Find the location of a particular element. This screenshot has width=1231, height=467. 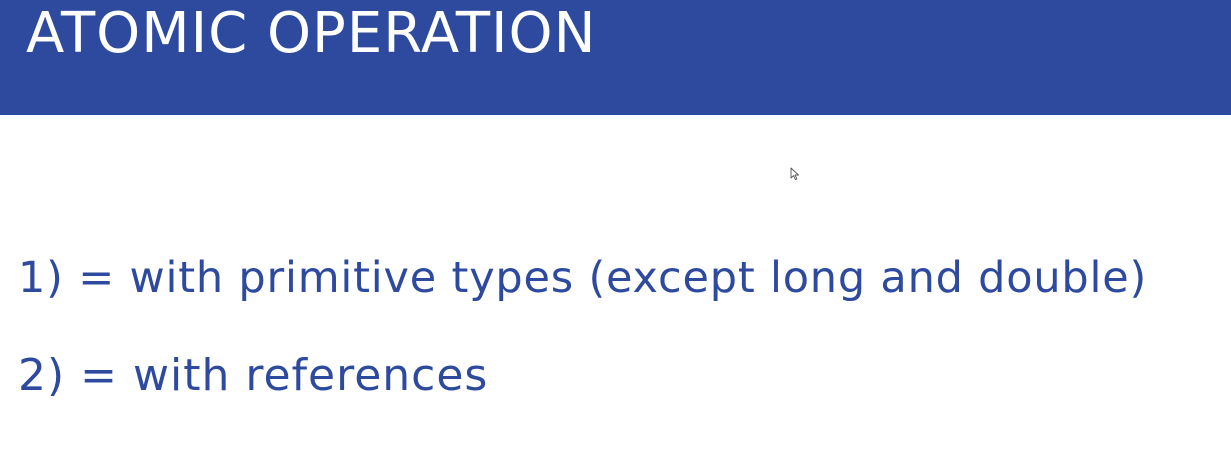

slide-title: ATOMIC OPERATION is located at coordinates (311, 33).